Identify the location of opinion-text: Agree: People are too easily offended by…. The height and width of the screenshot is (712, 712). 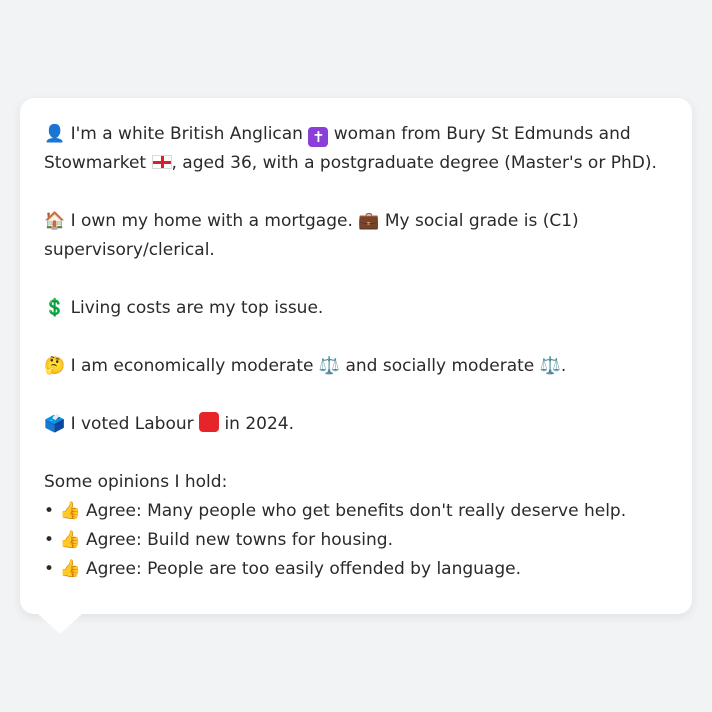
(303, 569).